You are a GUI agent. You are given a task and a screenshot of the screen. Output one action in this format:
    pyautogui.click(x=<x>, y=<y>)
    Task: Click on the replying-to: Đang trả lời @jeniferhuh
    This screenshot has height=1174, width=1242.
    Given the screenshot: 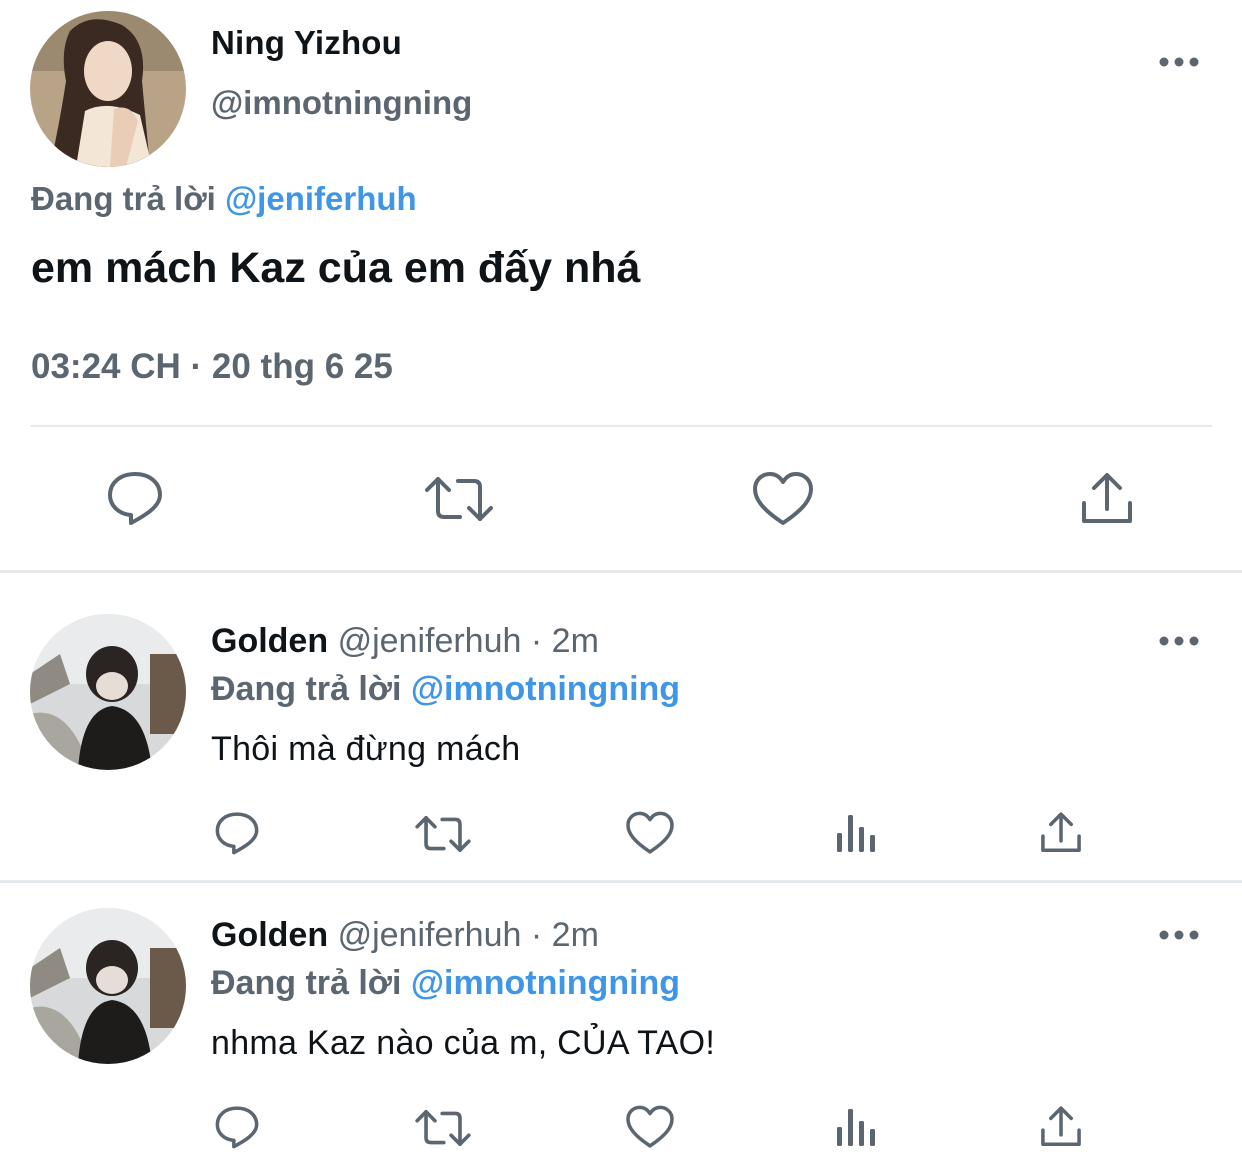 What is the action you would take?
    pyautogui.click(x=224, y=199)
    